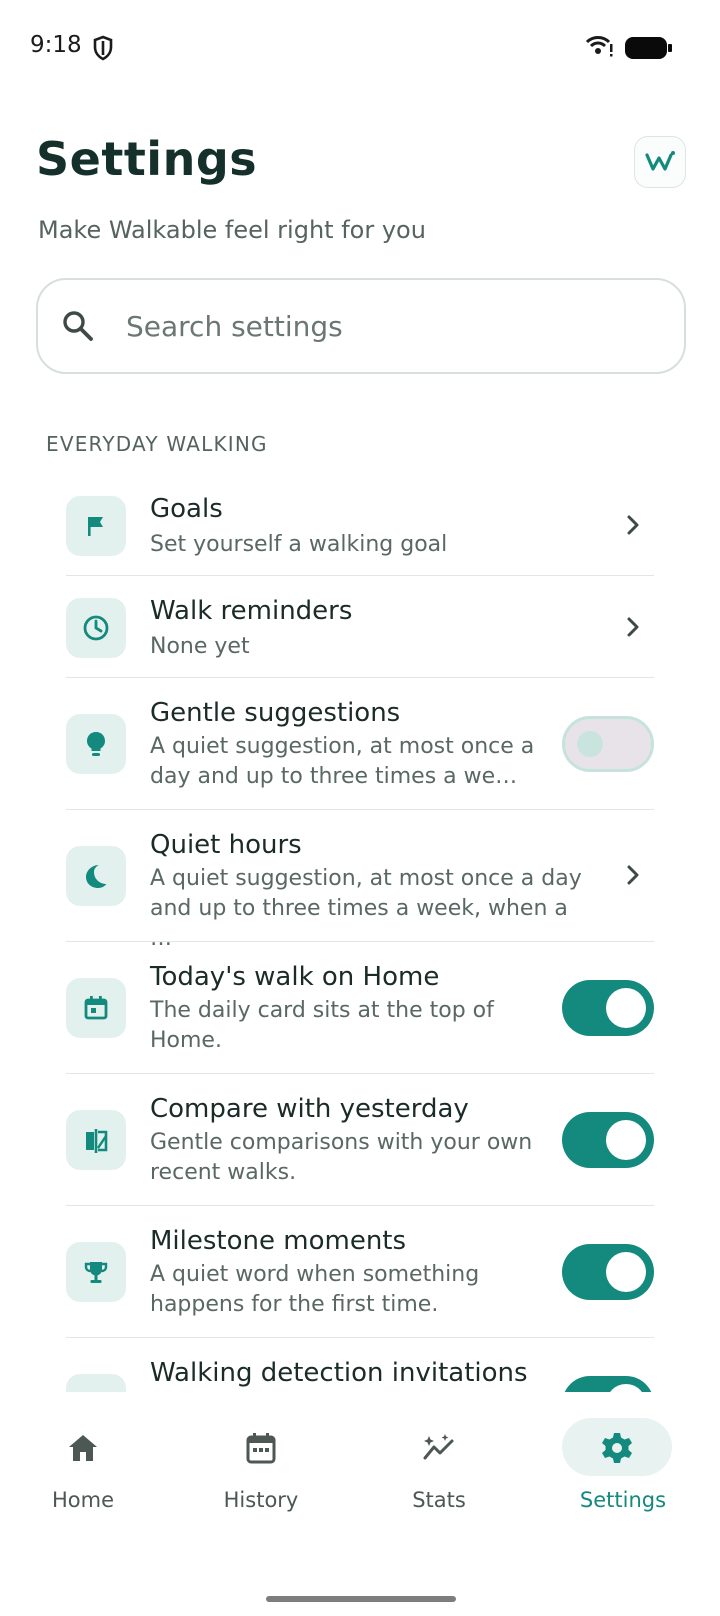 The width and height of the screenshot is (720, 1616). Describe the element at coordinates (96, 876) in the screenshot. I see `moon-icon` at that location.